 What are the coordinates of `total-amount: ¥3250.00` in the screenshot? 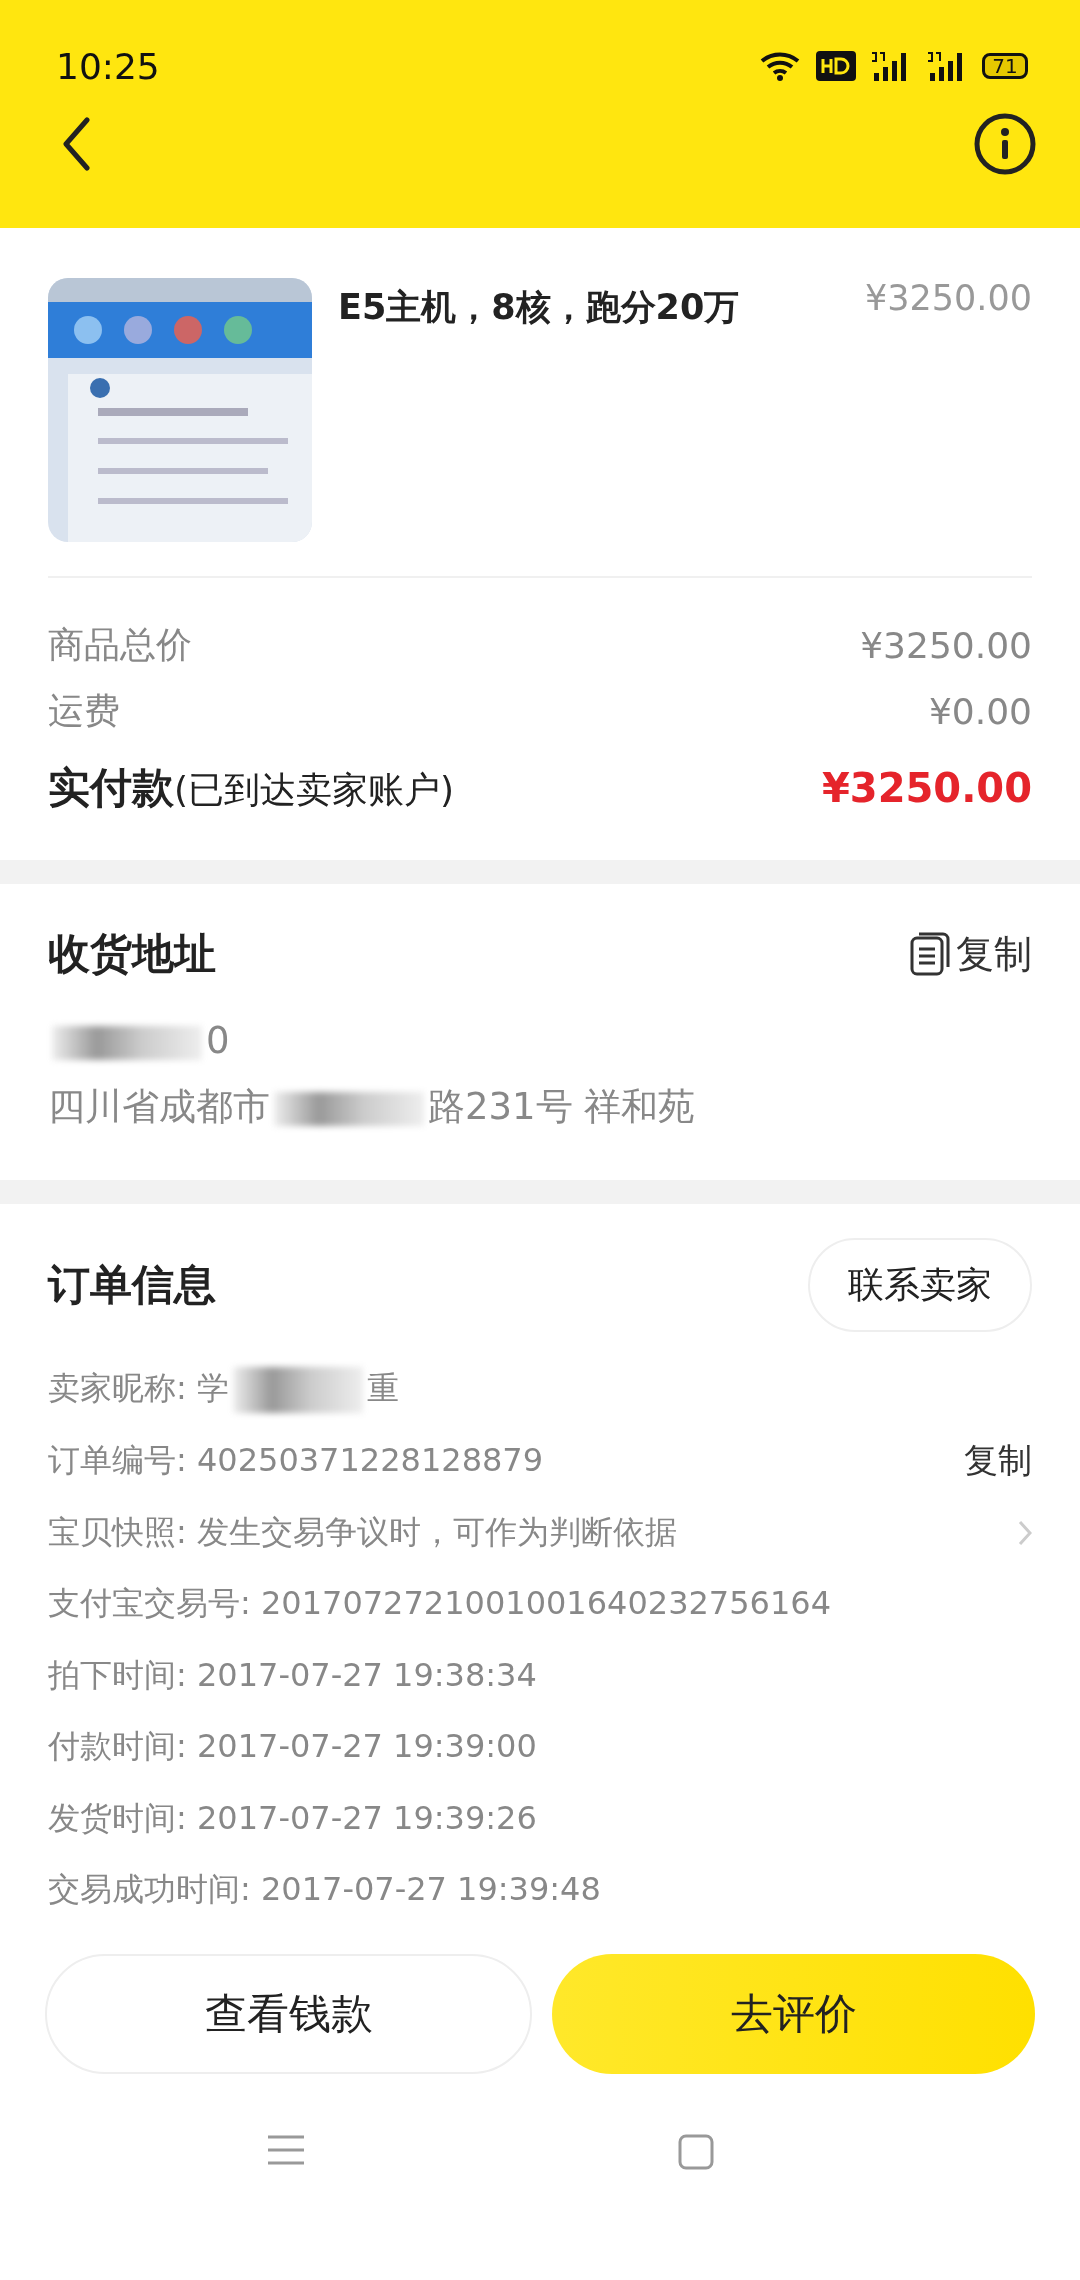 It's located at (926, 788).